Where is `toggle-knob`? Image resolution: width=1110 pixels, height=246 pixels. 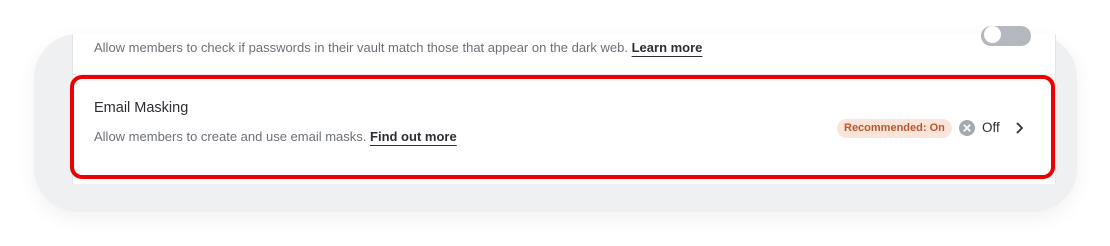
toggle-knob is located at coordinates (992, 34).